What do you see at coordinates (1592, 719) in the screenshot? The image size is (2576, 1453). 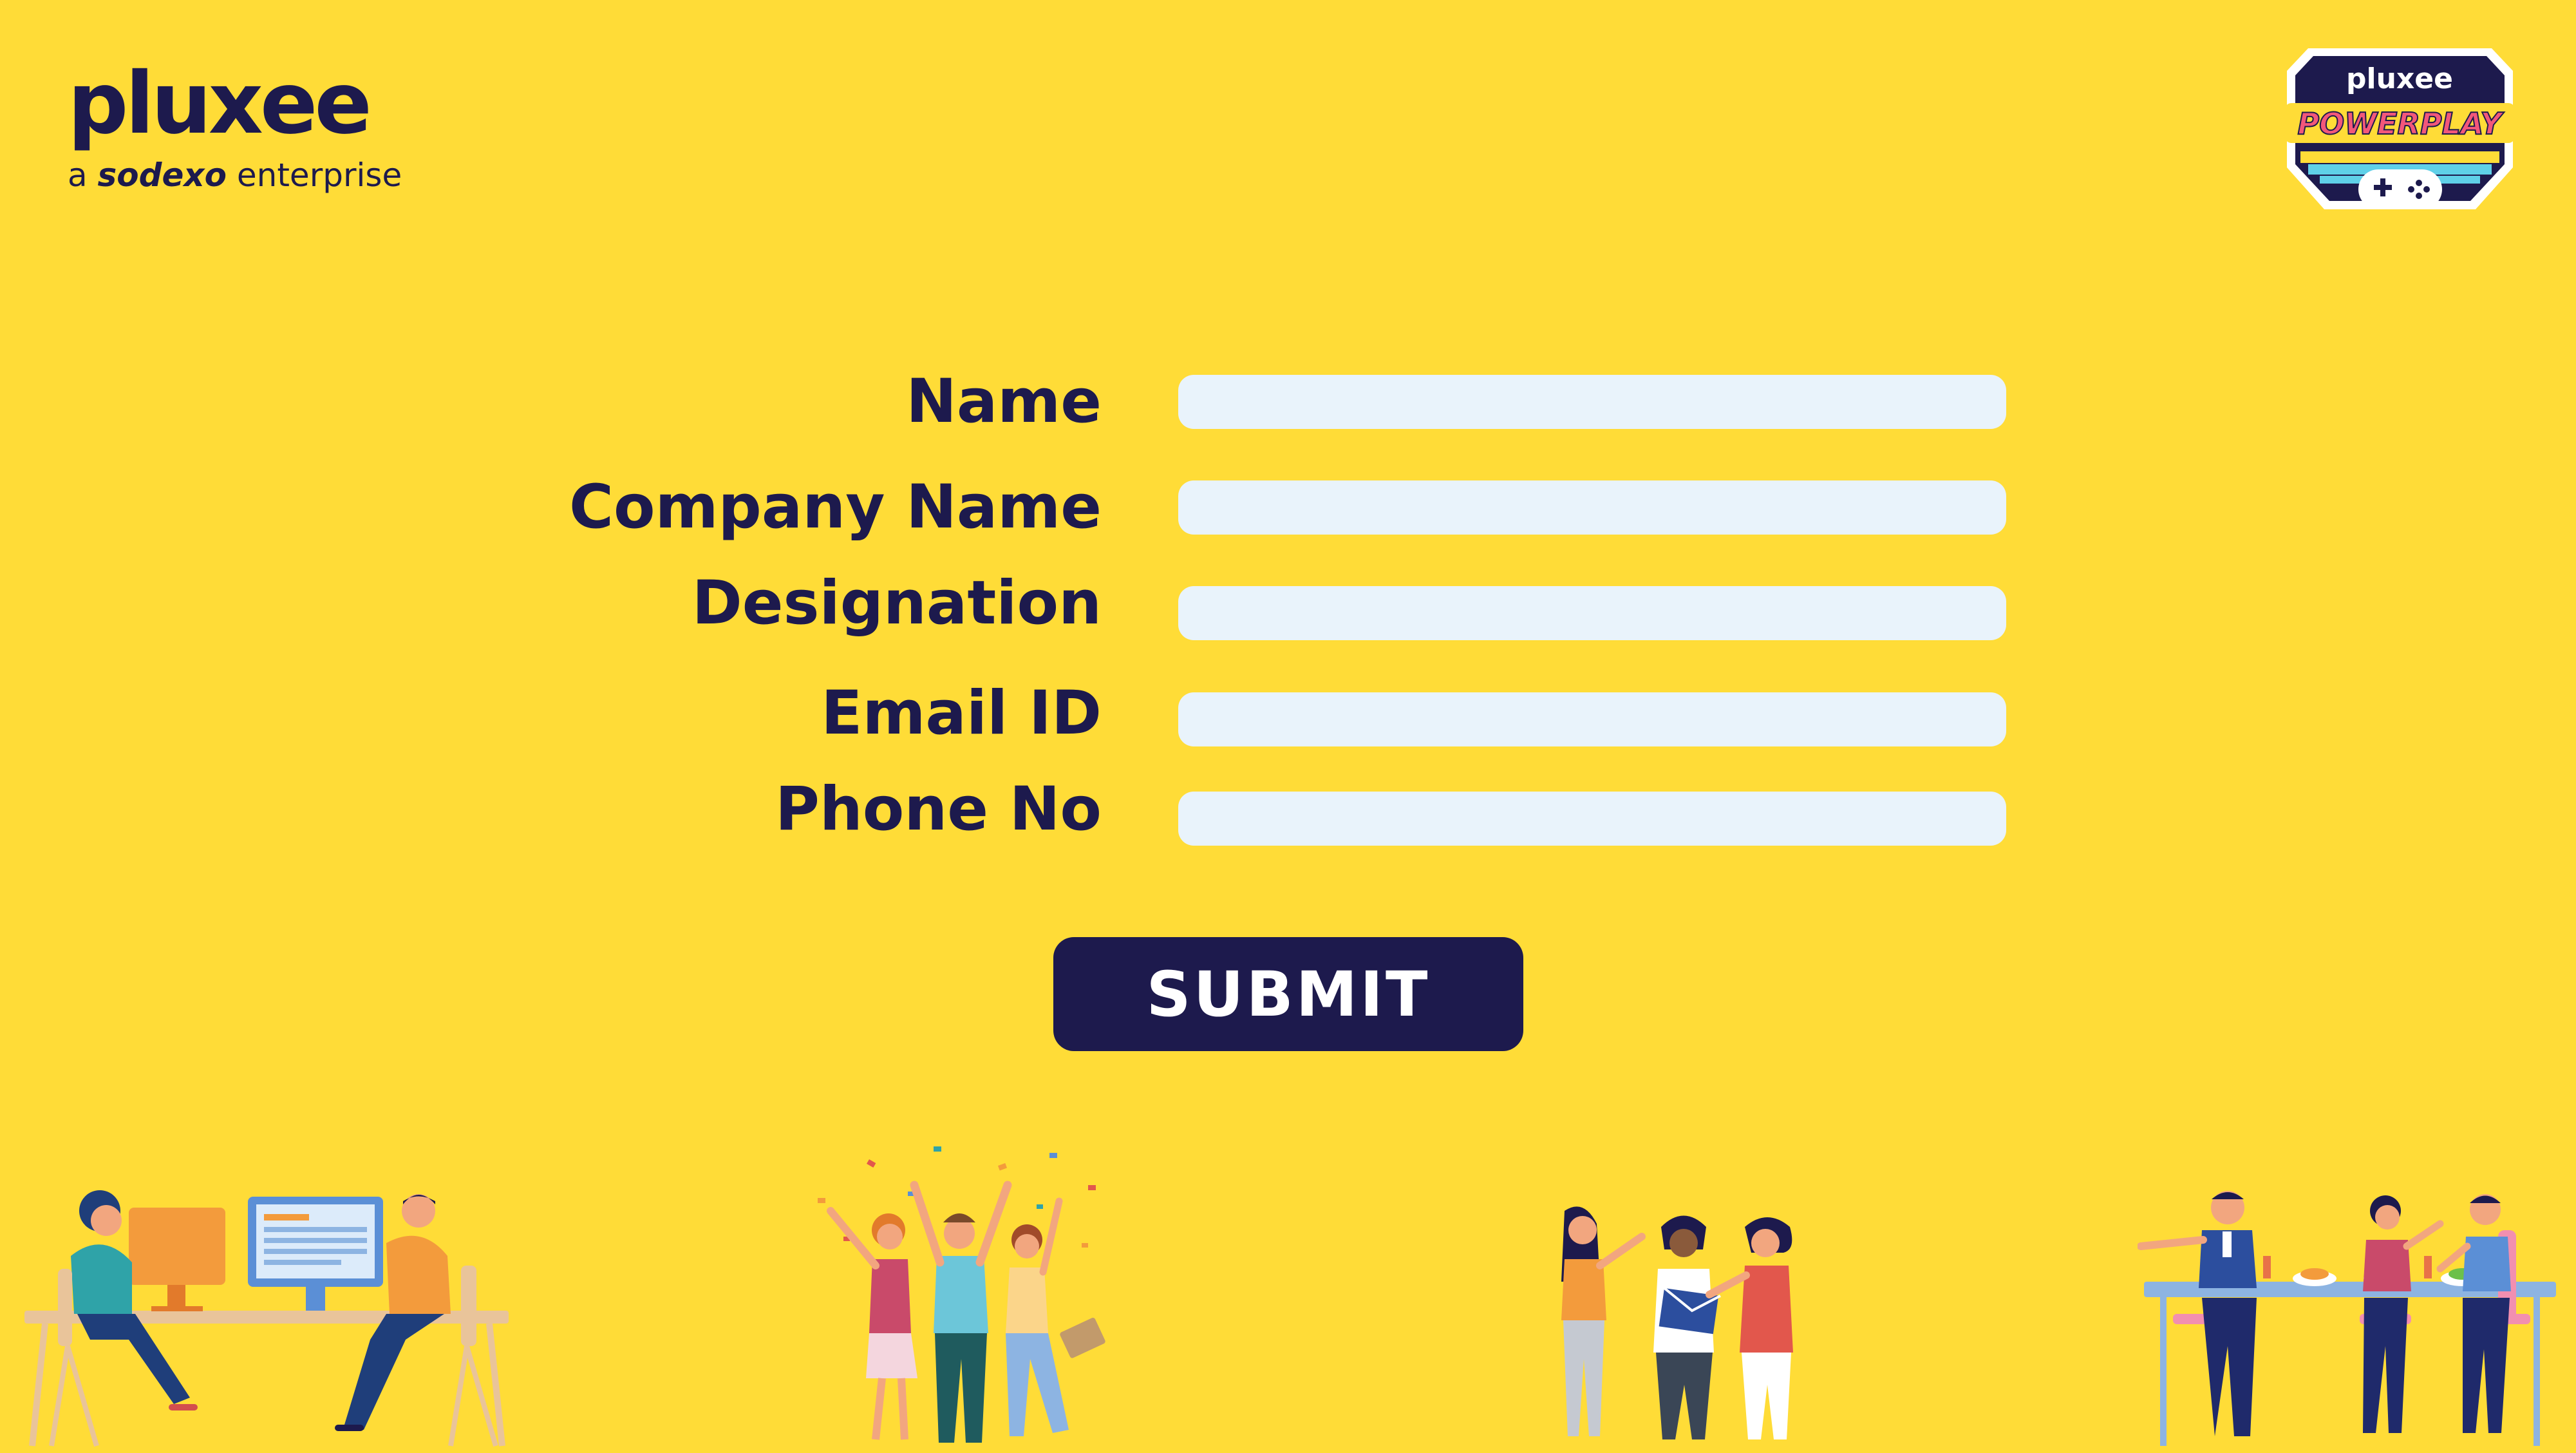 I see `email-field` at bounding box center [1592, 719].